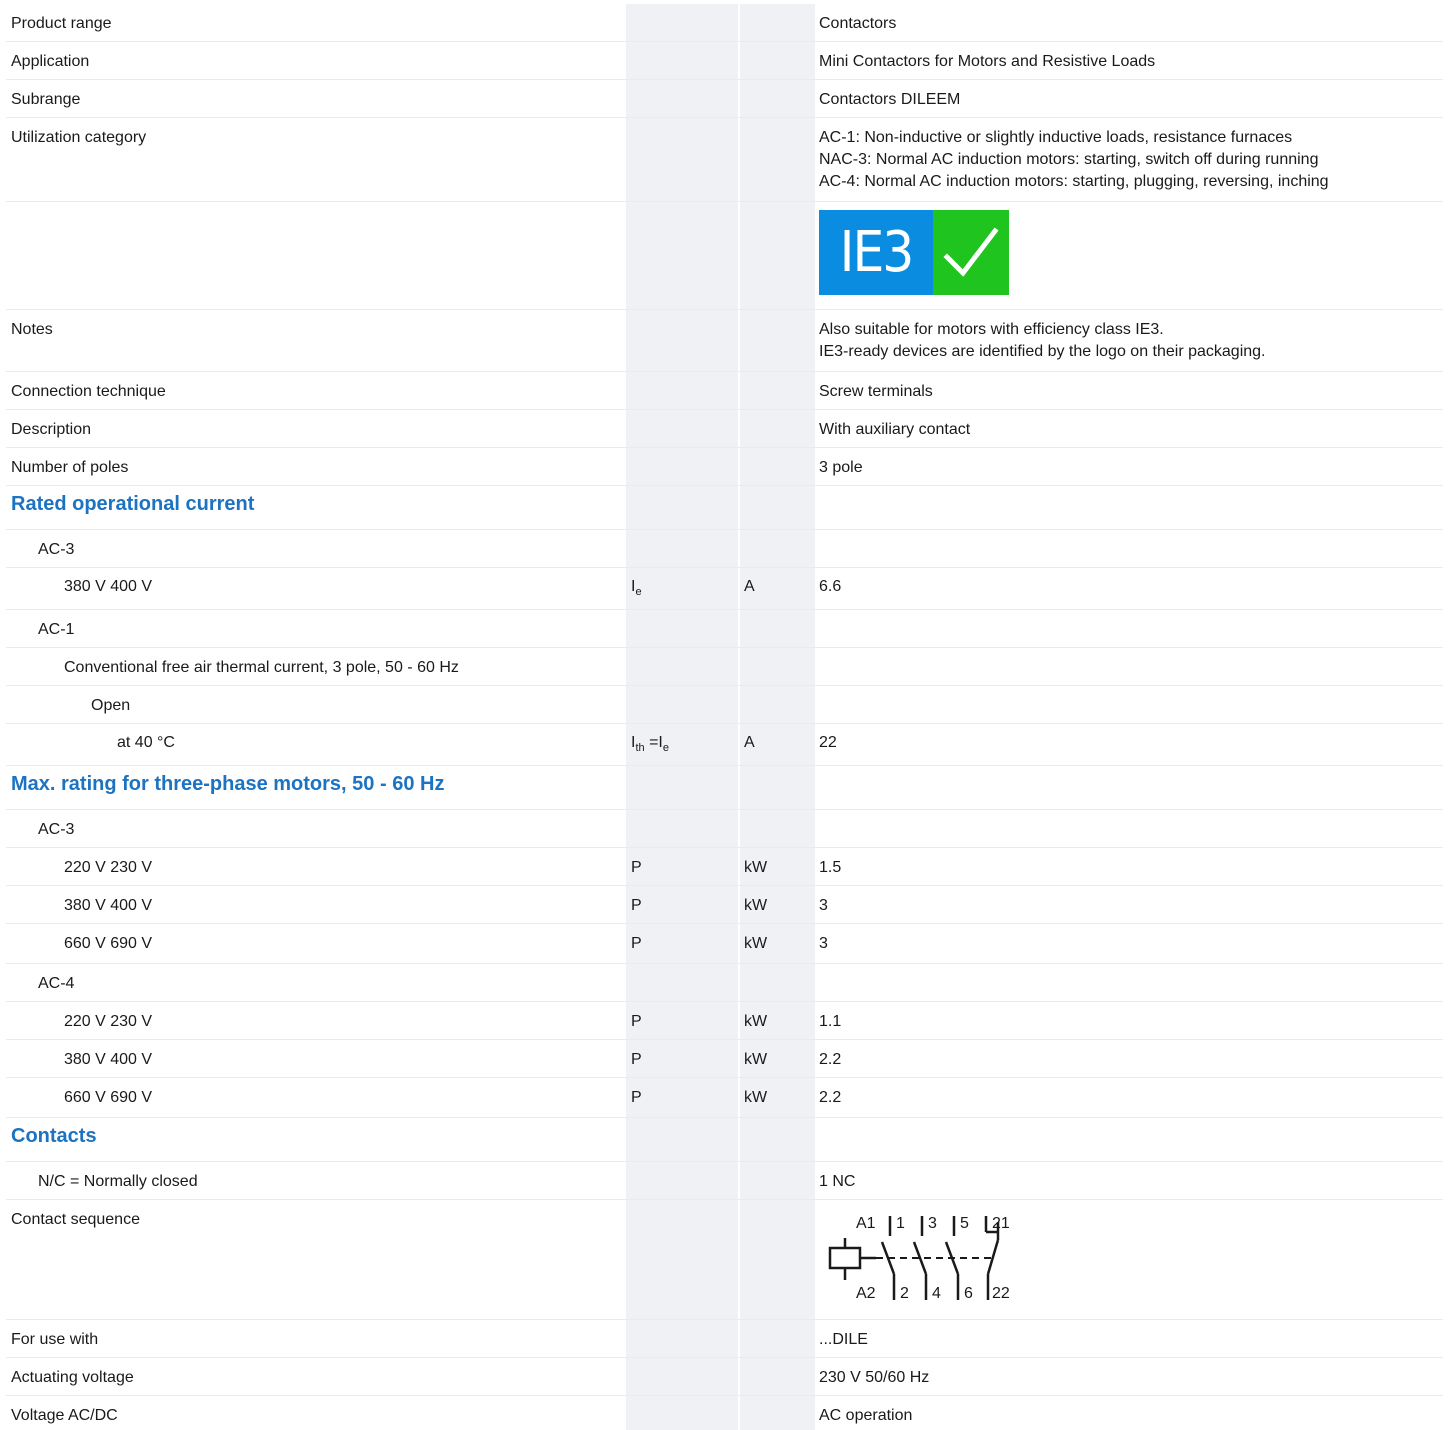 The width and height of the screenshot is (1451, 1430). I want to click on row-value: 1 NC, so click(837, 1181).